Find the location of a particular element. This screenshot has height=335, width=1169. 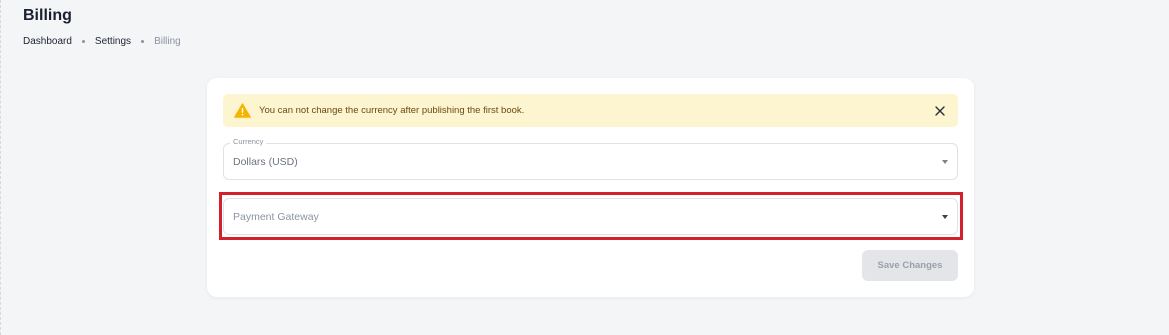

close-icon is located at coordinates (940, 111).